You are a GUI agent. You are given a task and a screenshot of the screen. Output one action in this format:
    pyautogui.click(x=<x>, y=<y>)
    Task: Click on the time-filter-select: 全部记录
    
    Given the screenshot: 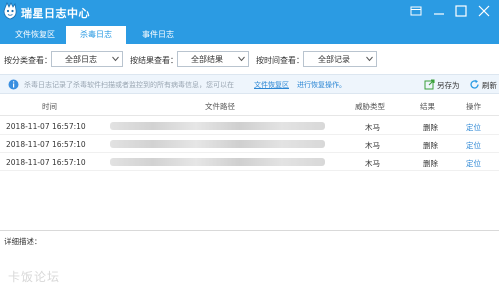 What is the action you would take?
    pyautogui.click(x=340, y=59)
    